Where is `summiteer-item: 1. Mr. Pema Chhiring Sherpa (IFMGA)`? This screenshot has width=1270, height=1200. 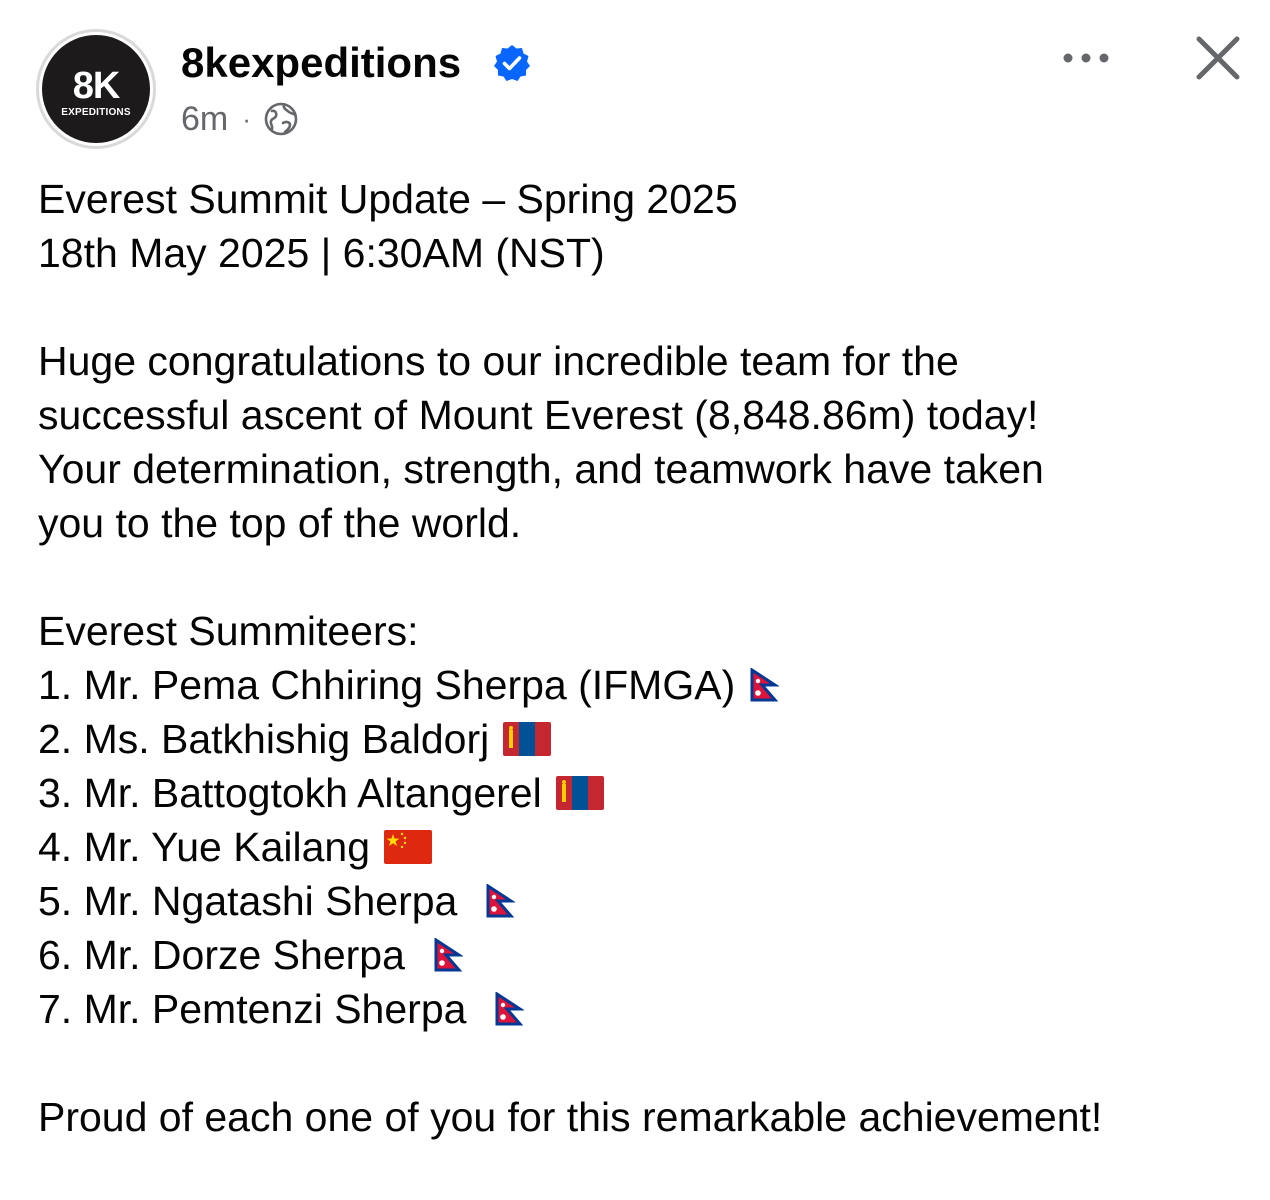
summiteer-item: 1. Mr. Pema Chhiring Sherpa (IFMGA) is located at coordinates (645, 685).